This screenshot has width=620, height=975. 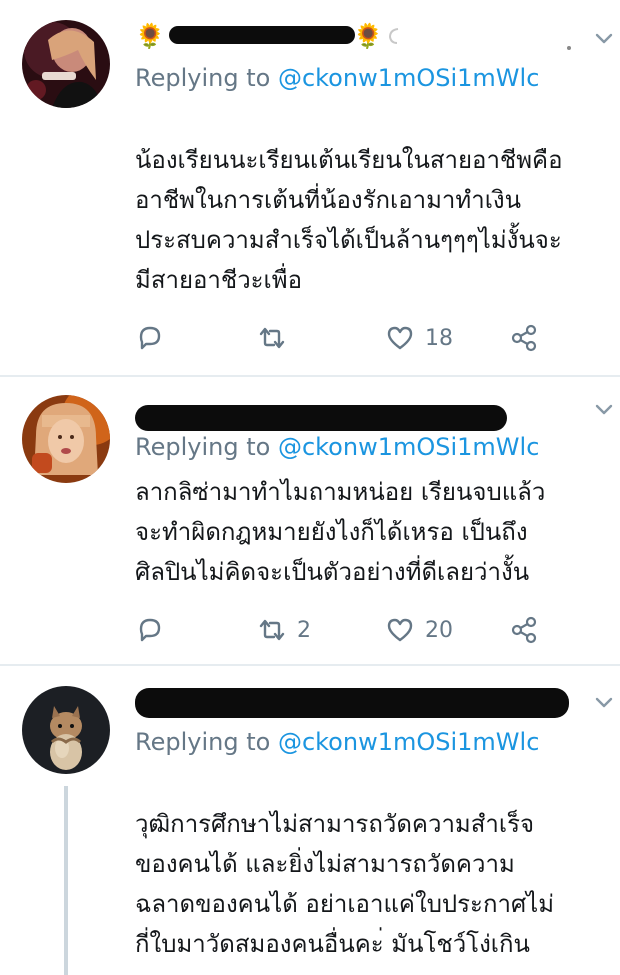 I want to click on like-count: 20, so click(x=439, y=630).